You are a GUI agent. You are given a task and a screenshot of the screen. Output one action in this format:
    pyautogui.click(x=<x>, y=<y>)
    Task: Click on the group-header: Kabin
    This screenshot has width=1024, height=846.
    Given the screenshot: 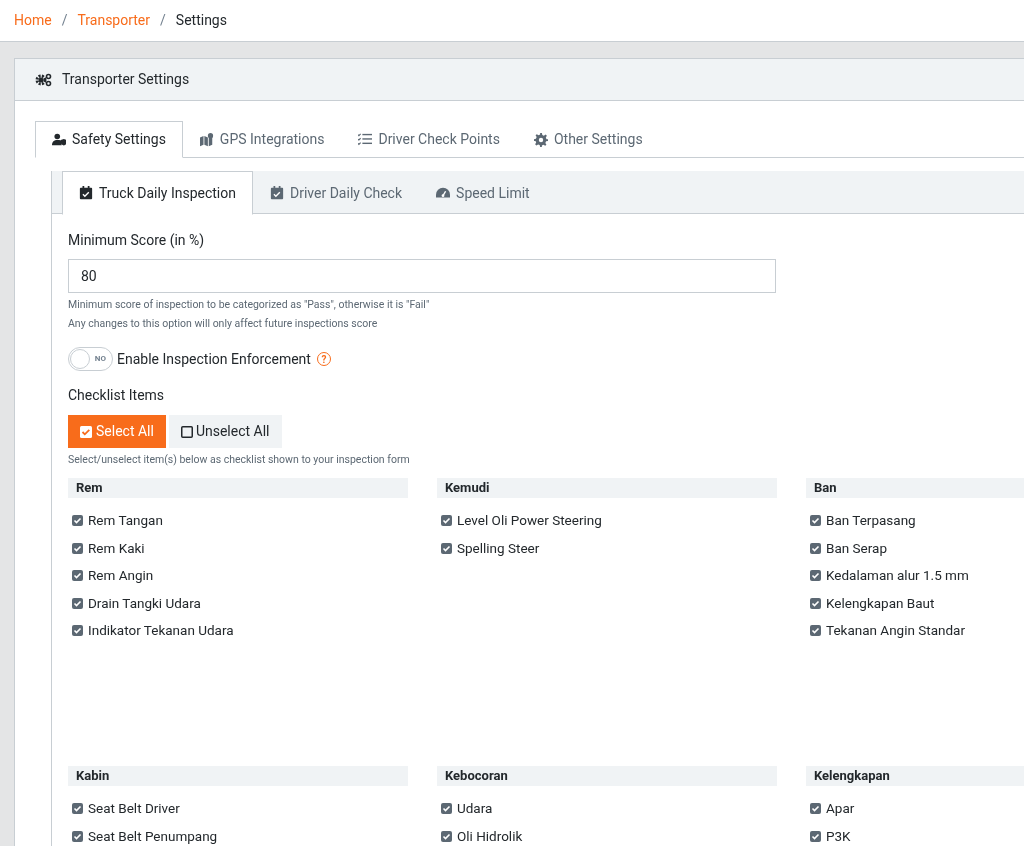 What is the action you would take?
    pyautogui.click(x=238, y=775)
    